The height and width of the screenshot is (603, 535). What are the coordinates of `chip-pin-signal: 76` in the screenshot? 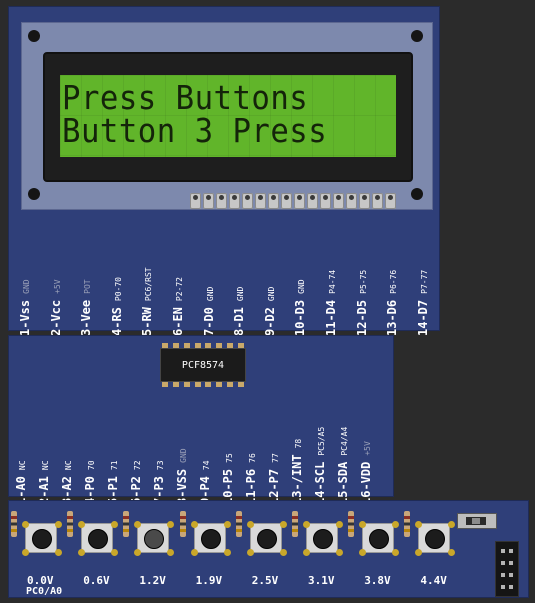 It's located at (252, 458).